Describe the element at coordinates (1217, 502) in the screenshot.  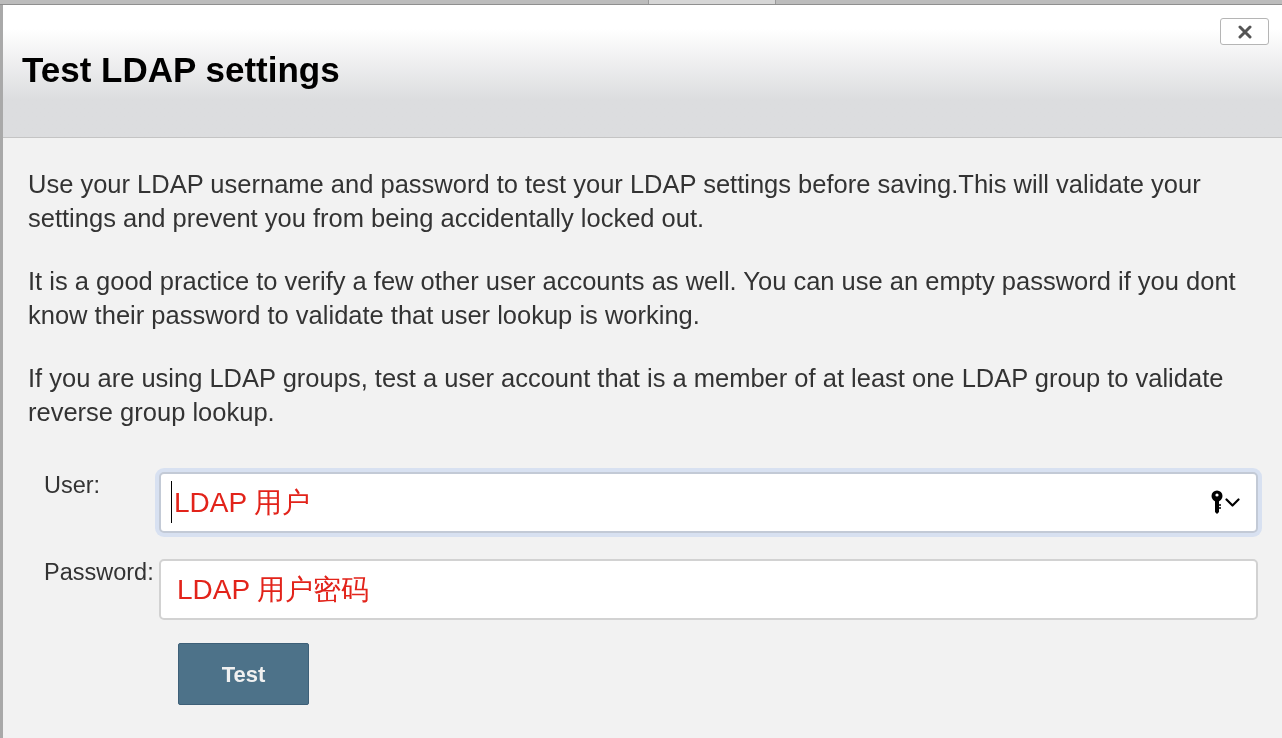
I see `key-icon` at that location.